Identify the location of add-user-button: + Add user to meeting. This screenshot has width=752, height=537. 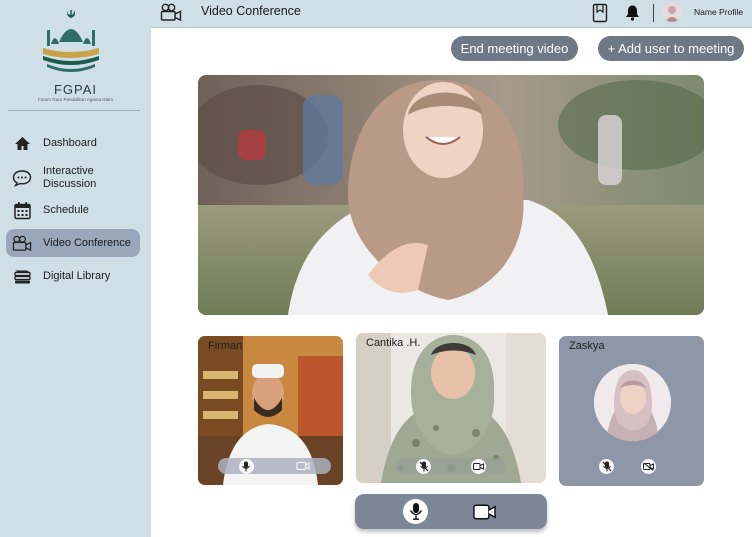
(671, 48).